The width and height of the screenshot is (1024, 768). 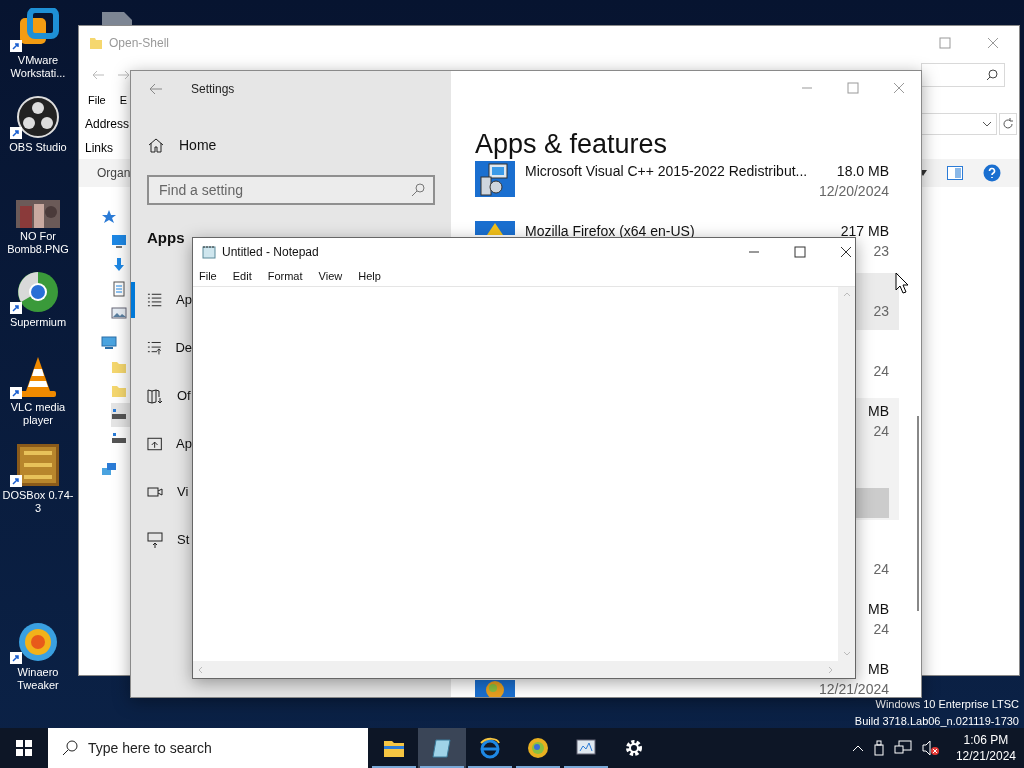 I want to click on clock: 1:06 PM 12/21/2024, so click(x=985, y=748).